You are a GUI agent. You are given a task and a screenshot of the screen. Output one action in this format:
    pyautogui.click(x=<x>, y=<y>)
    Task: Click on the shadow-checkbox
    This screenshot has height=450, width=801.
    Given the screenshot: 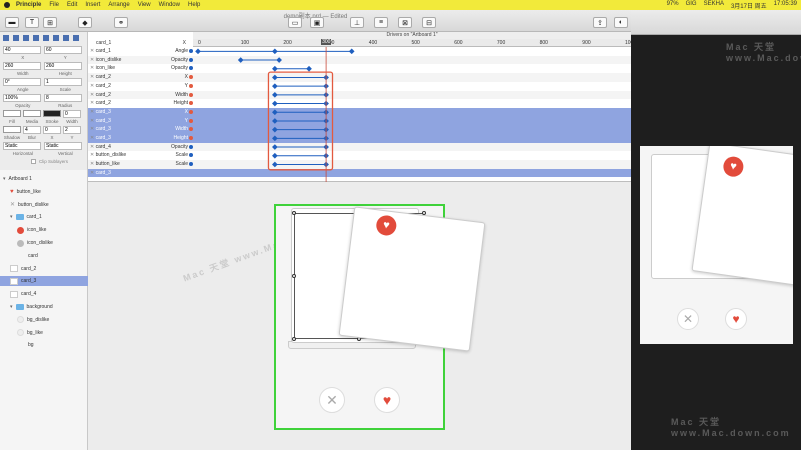 What is the action you would take?
    pyautogui.click(x=12, y=129)
    